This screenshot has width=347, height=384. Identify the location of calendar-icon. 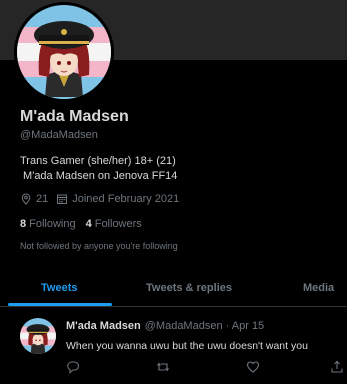
(62, 199).